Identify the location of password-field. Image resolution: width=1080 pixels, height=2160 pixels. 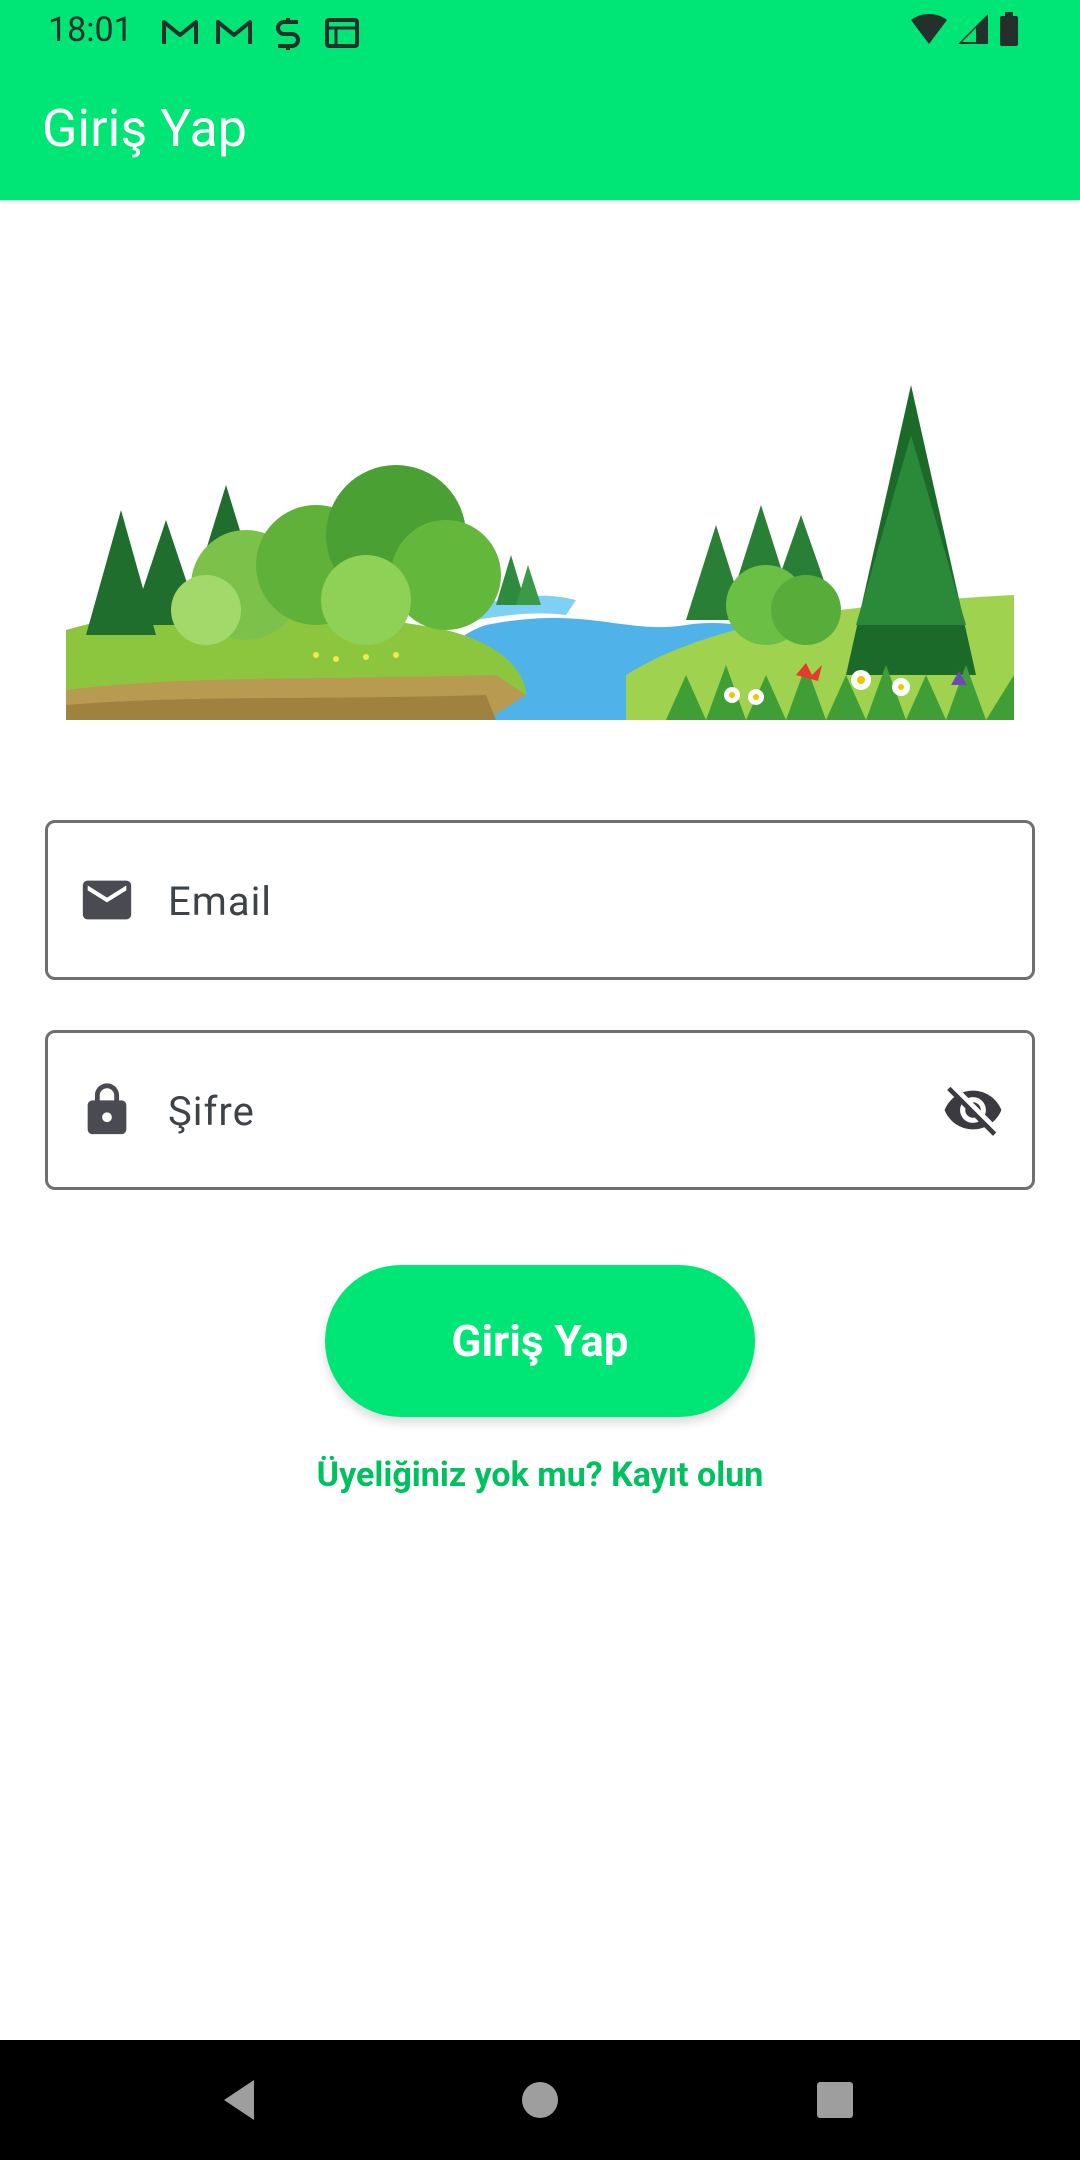
(540, 1110).